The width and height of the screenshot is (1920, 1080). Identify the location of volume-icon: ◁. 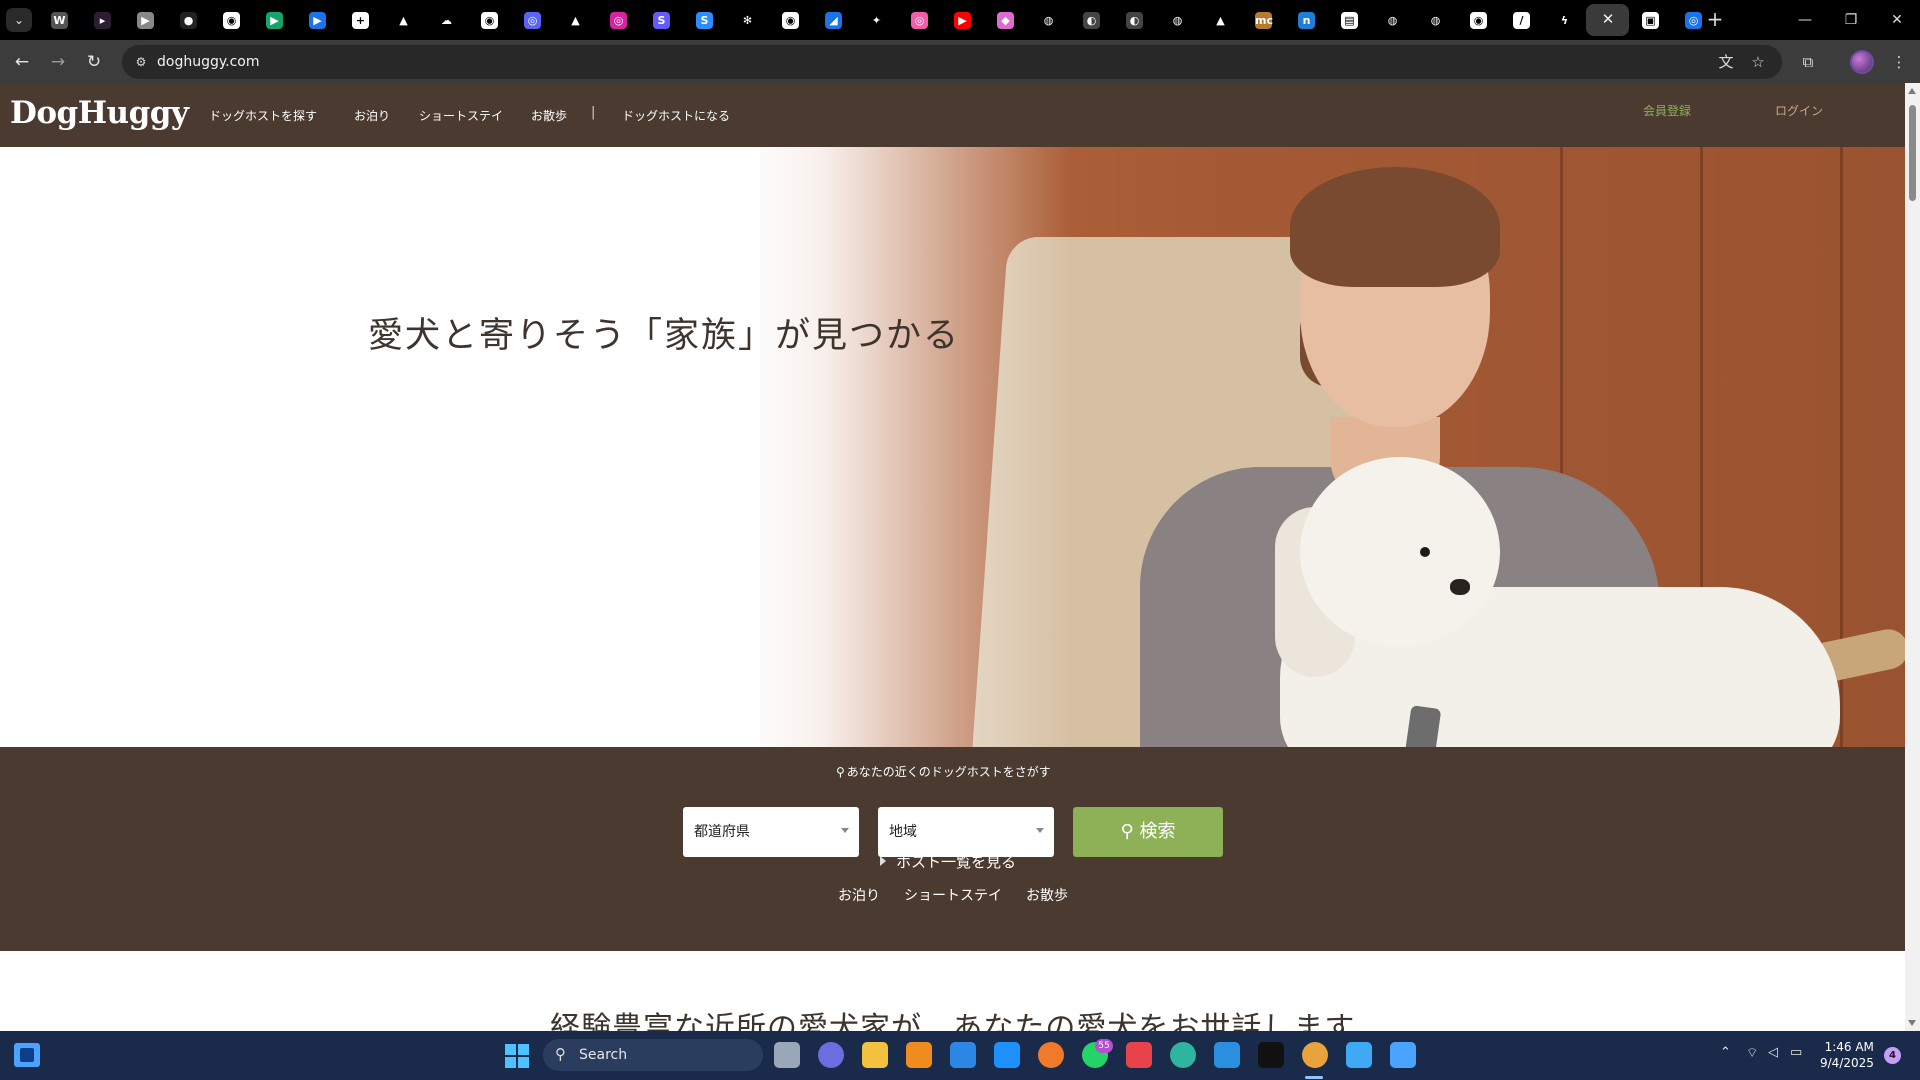
(1773, 1052).